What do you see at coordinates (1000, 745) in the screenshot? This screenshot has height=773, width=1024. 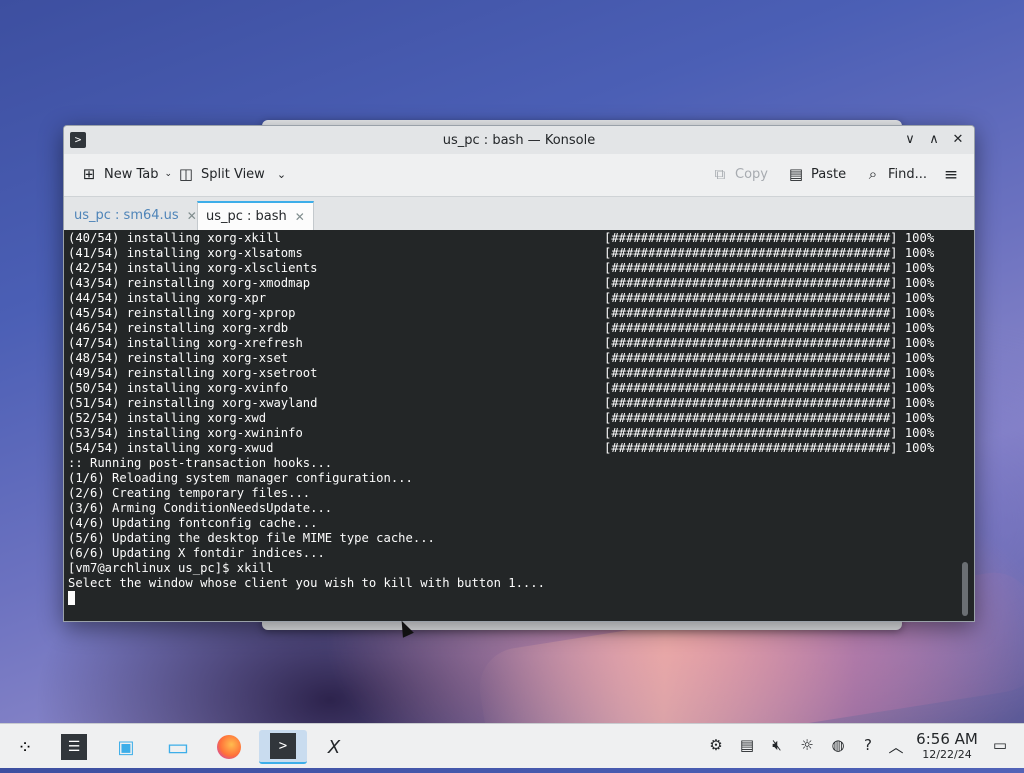 I see `show-desktop-icon: ▭` at bounding box center [1000, 745].